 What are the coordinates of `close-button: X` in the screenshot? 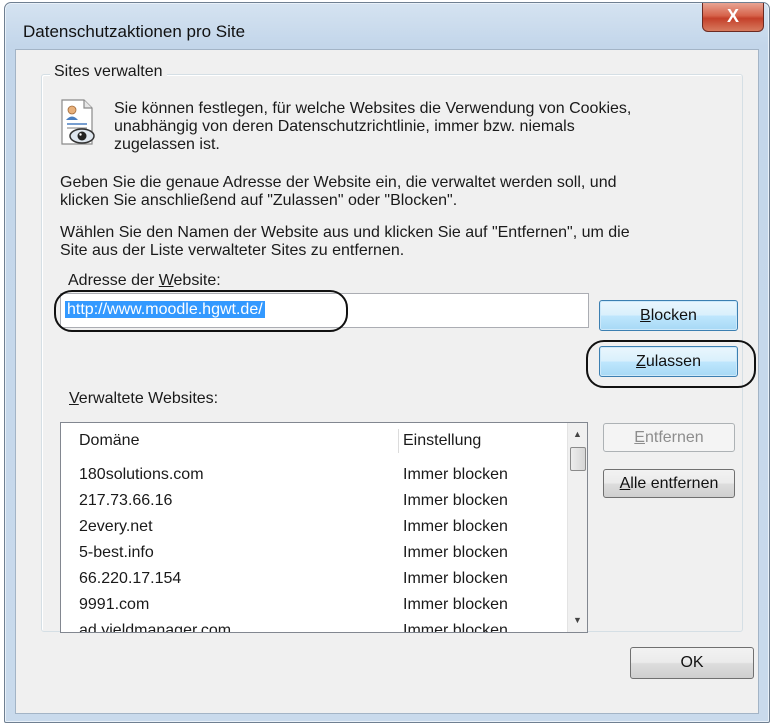 It's located at (733, 17).